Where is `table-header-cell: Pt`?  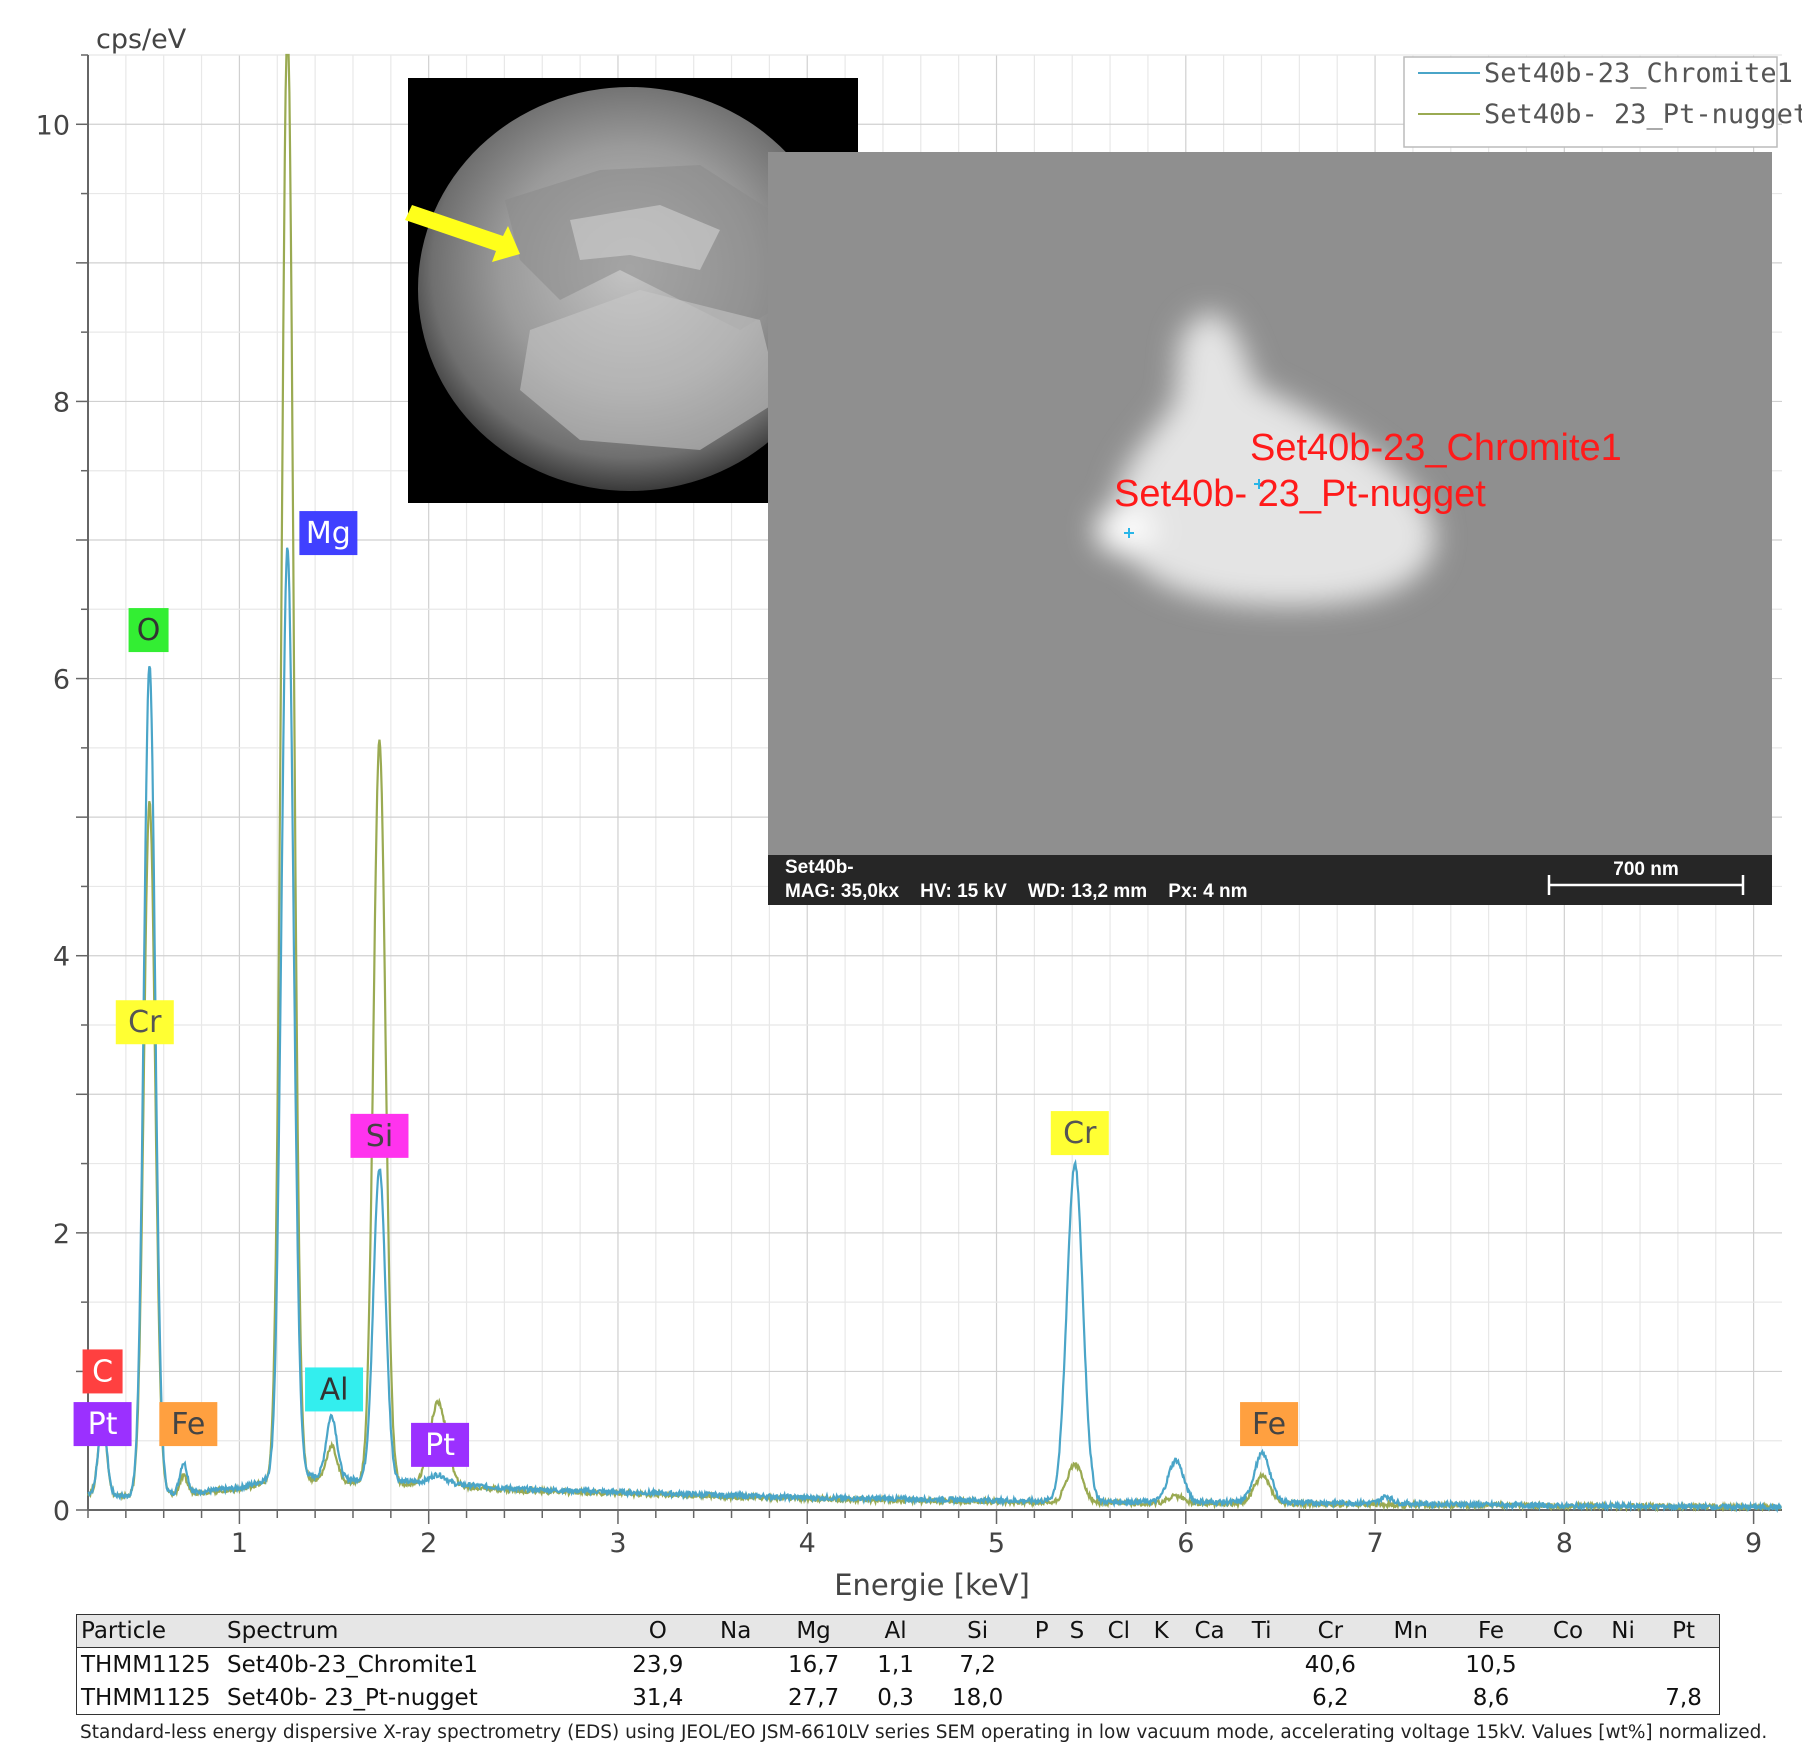 table-header-cell: Pt is located at coordinates (1684, 1631).